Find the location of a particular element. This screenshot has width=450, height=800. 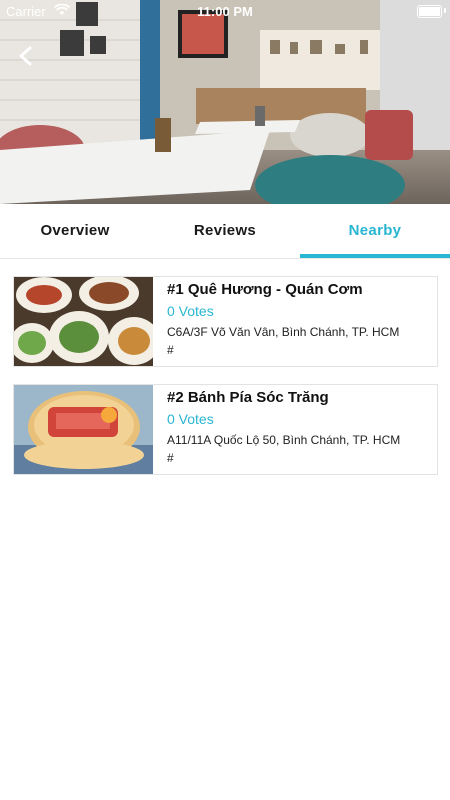

status-bar: Carrier 11:00 PM is located at coordinates (225, 11).